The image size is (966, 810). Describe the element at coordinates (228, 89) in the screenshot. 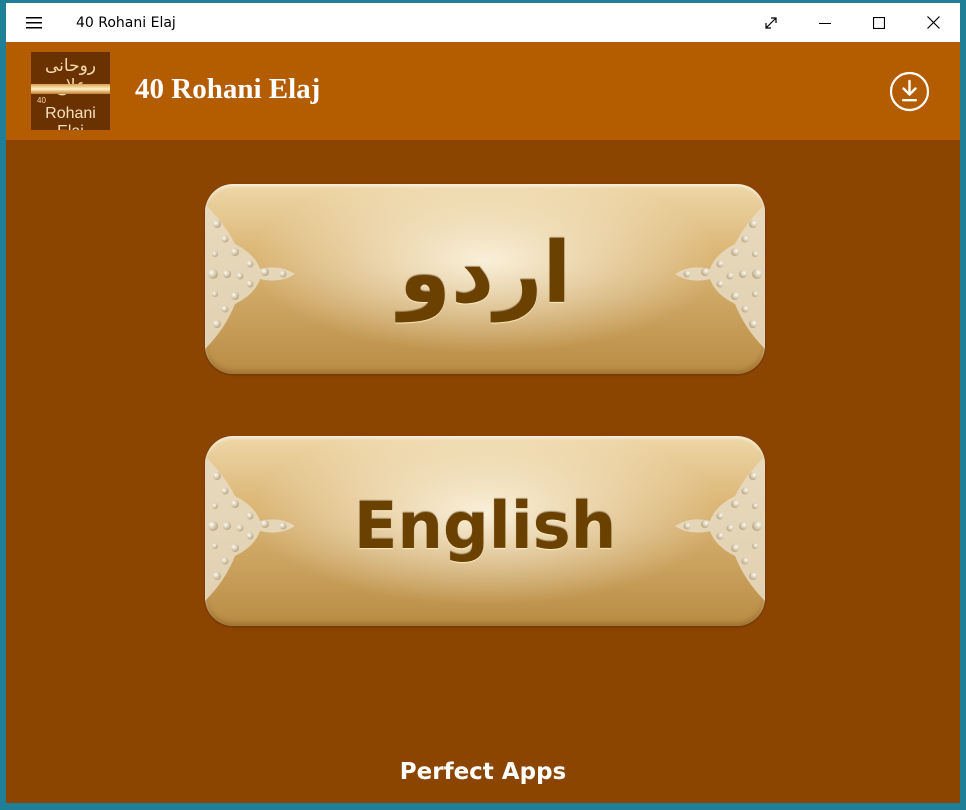

I see `app-title: 40 Rohani Elaj` at that location.